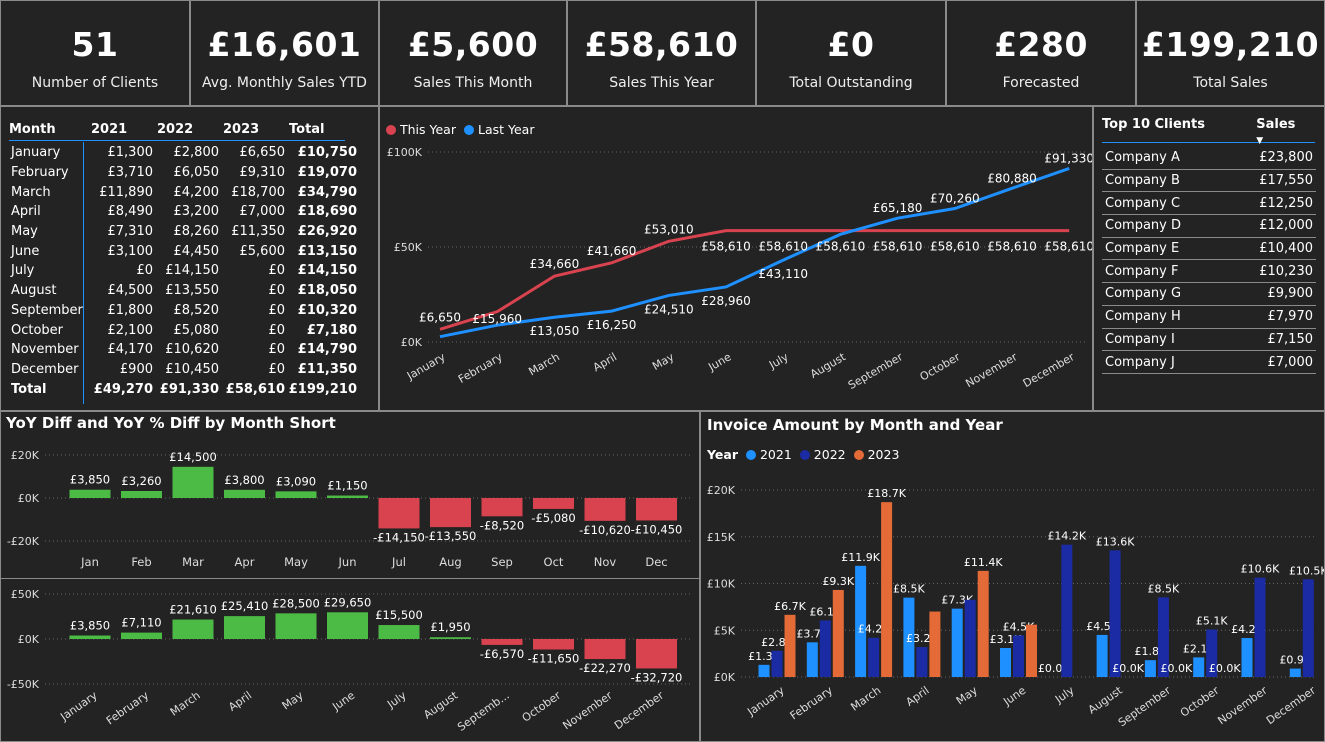  Describe the element at coordinates (284, 44) in the screenshot. I see `kpi-value: £16,601` at that location.